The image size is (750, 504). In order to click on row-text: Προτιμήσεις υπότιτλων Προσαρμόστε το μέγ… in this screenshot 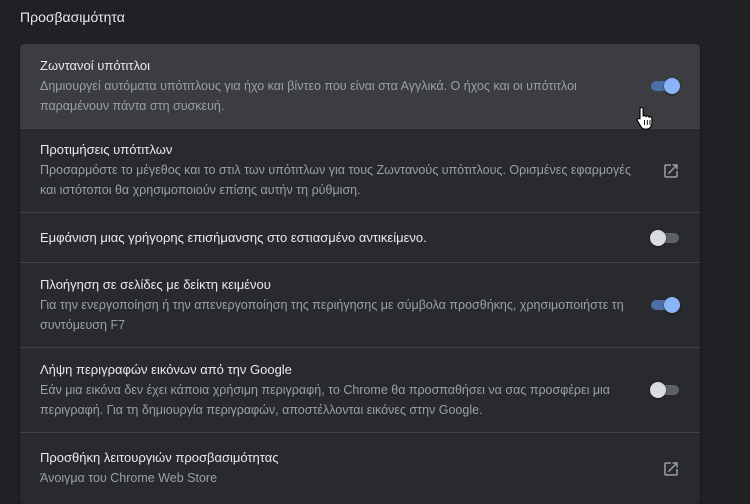, I will do `click(360, 170)`.